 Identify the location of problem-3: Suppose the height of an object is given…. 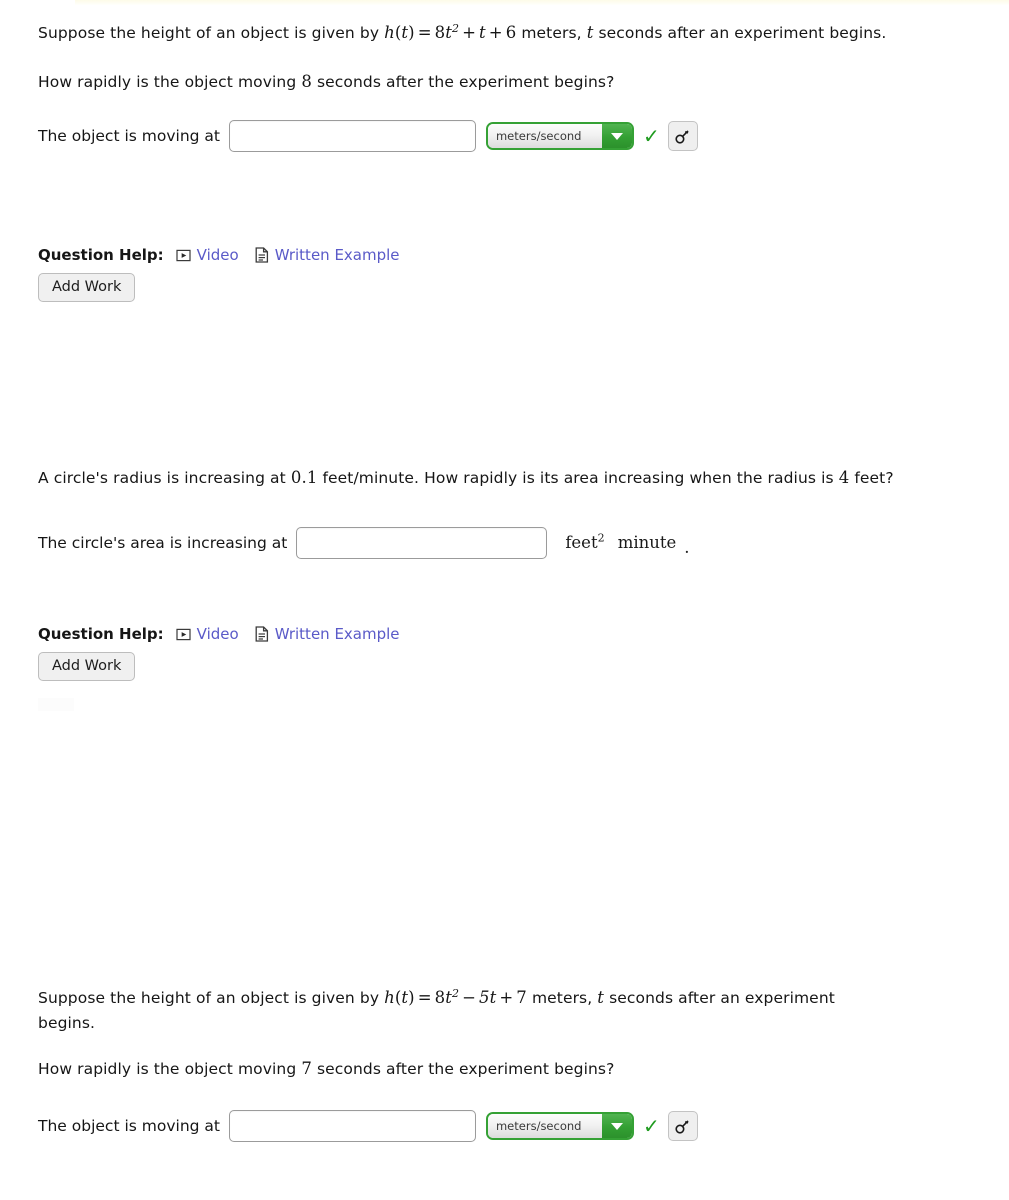
(453, 1063).